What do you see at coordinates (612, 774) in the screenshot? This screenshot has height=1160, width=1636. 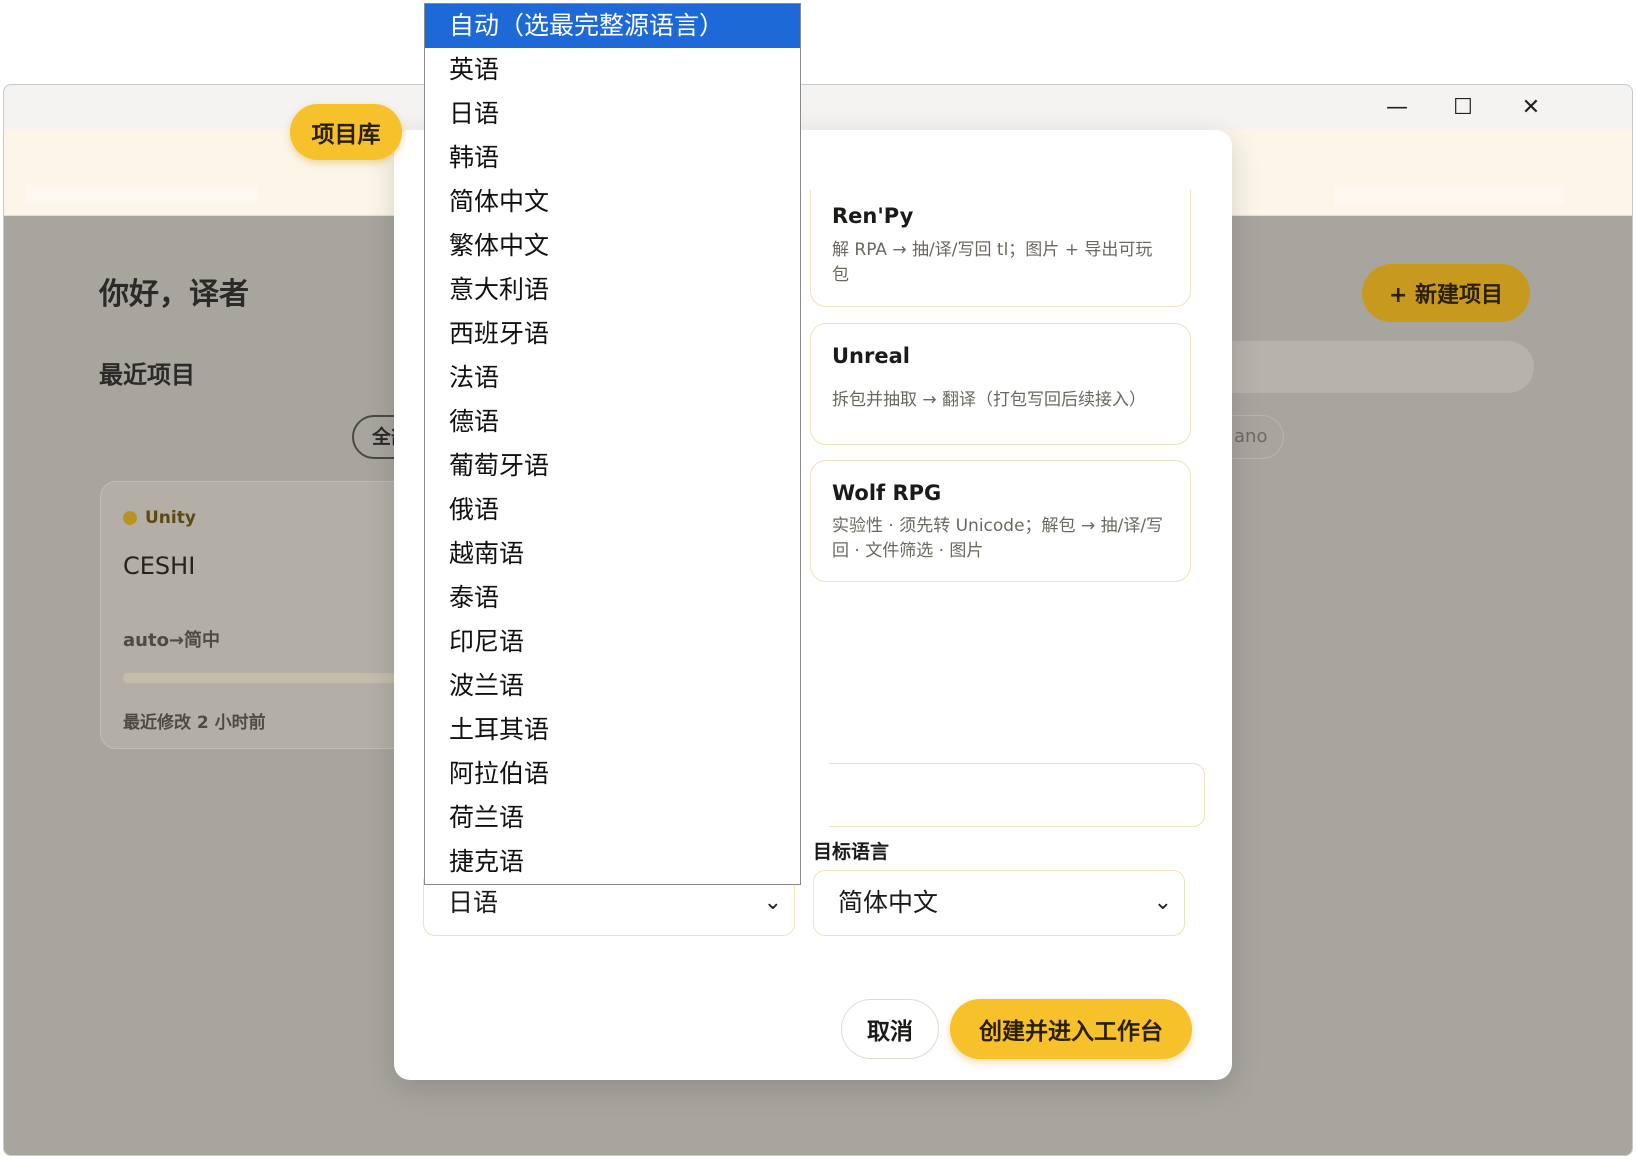 I see `dropdown-option: 阿拉伯语` at bounding box center [612, 774].